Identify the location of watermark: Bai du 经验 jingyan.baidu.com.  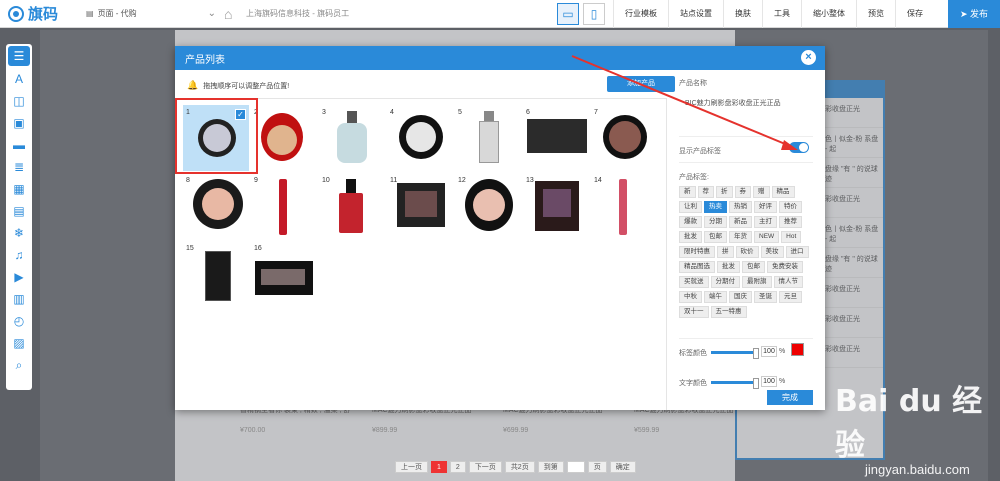
(917, 426).